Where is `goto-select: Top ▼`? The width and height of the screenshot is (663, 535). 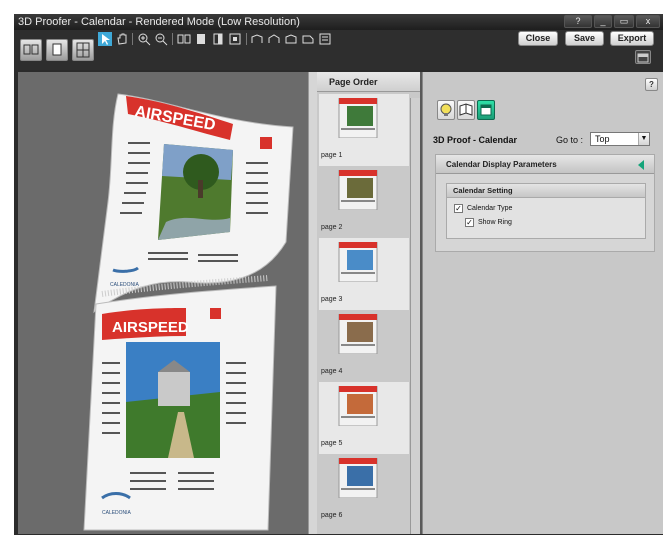 goto-select: Top ▼ is located at coordinates (620, 139).